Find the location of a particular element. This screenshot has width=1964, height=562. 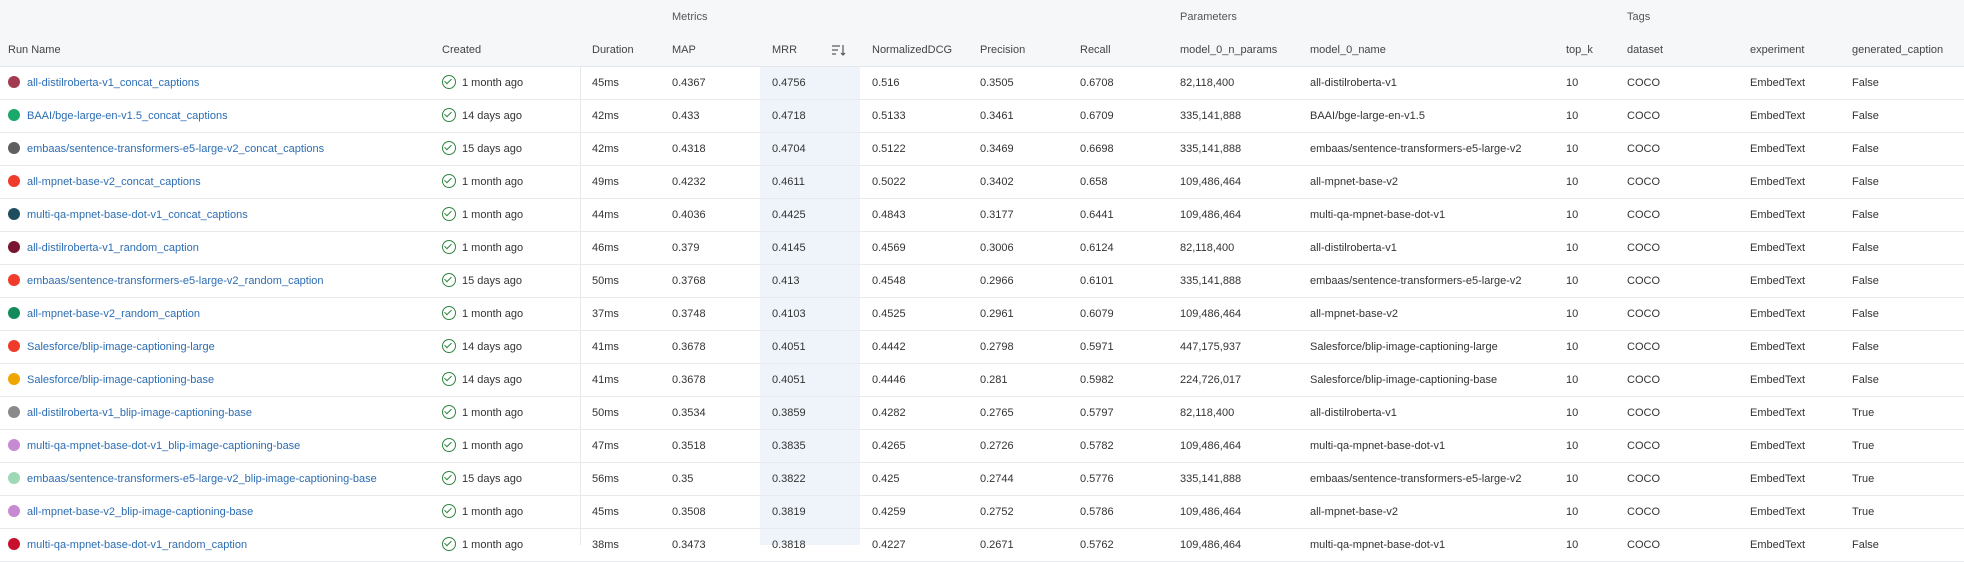

map-cell: 0.3508 is located at coordinates (689, 512).